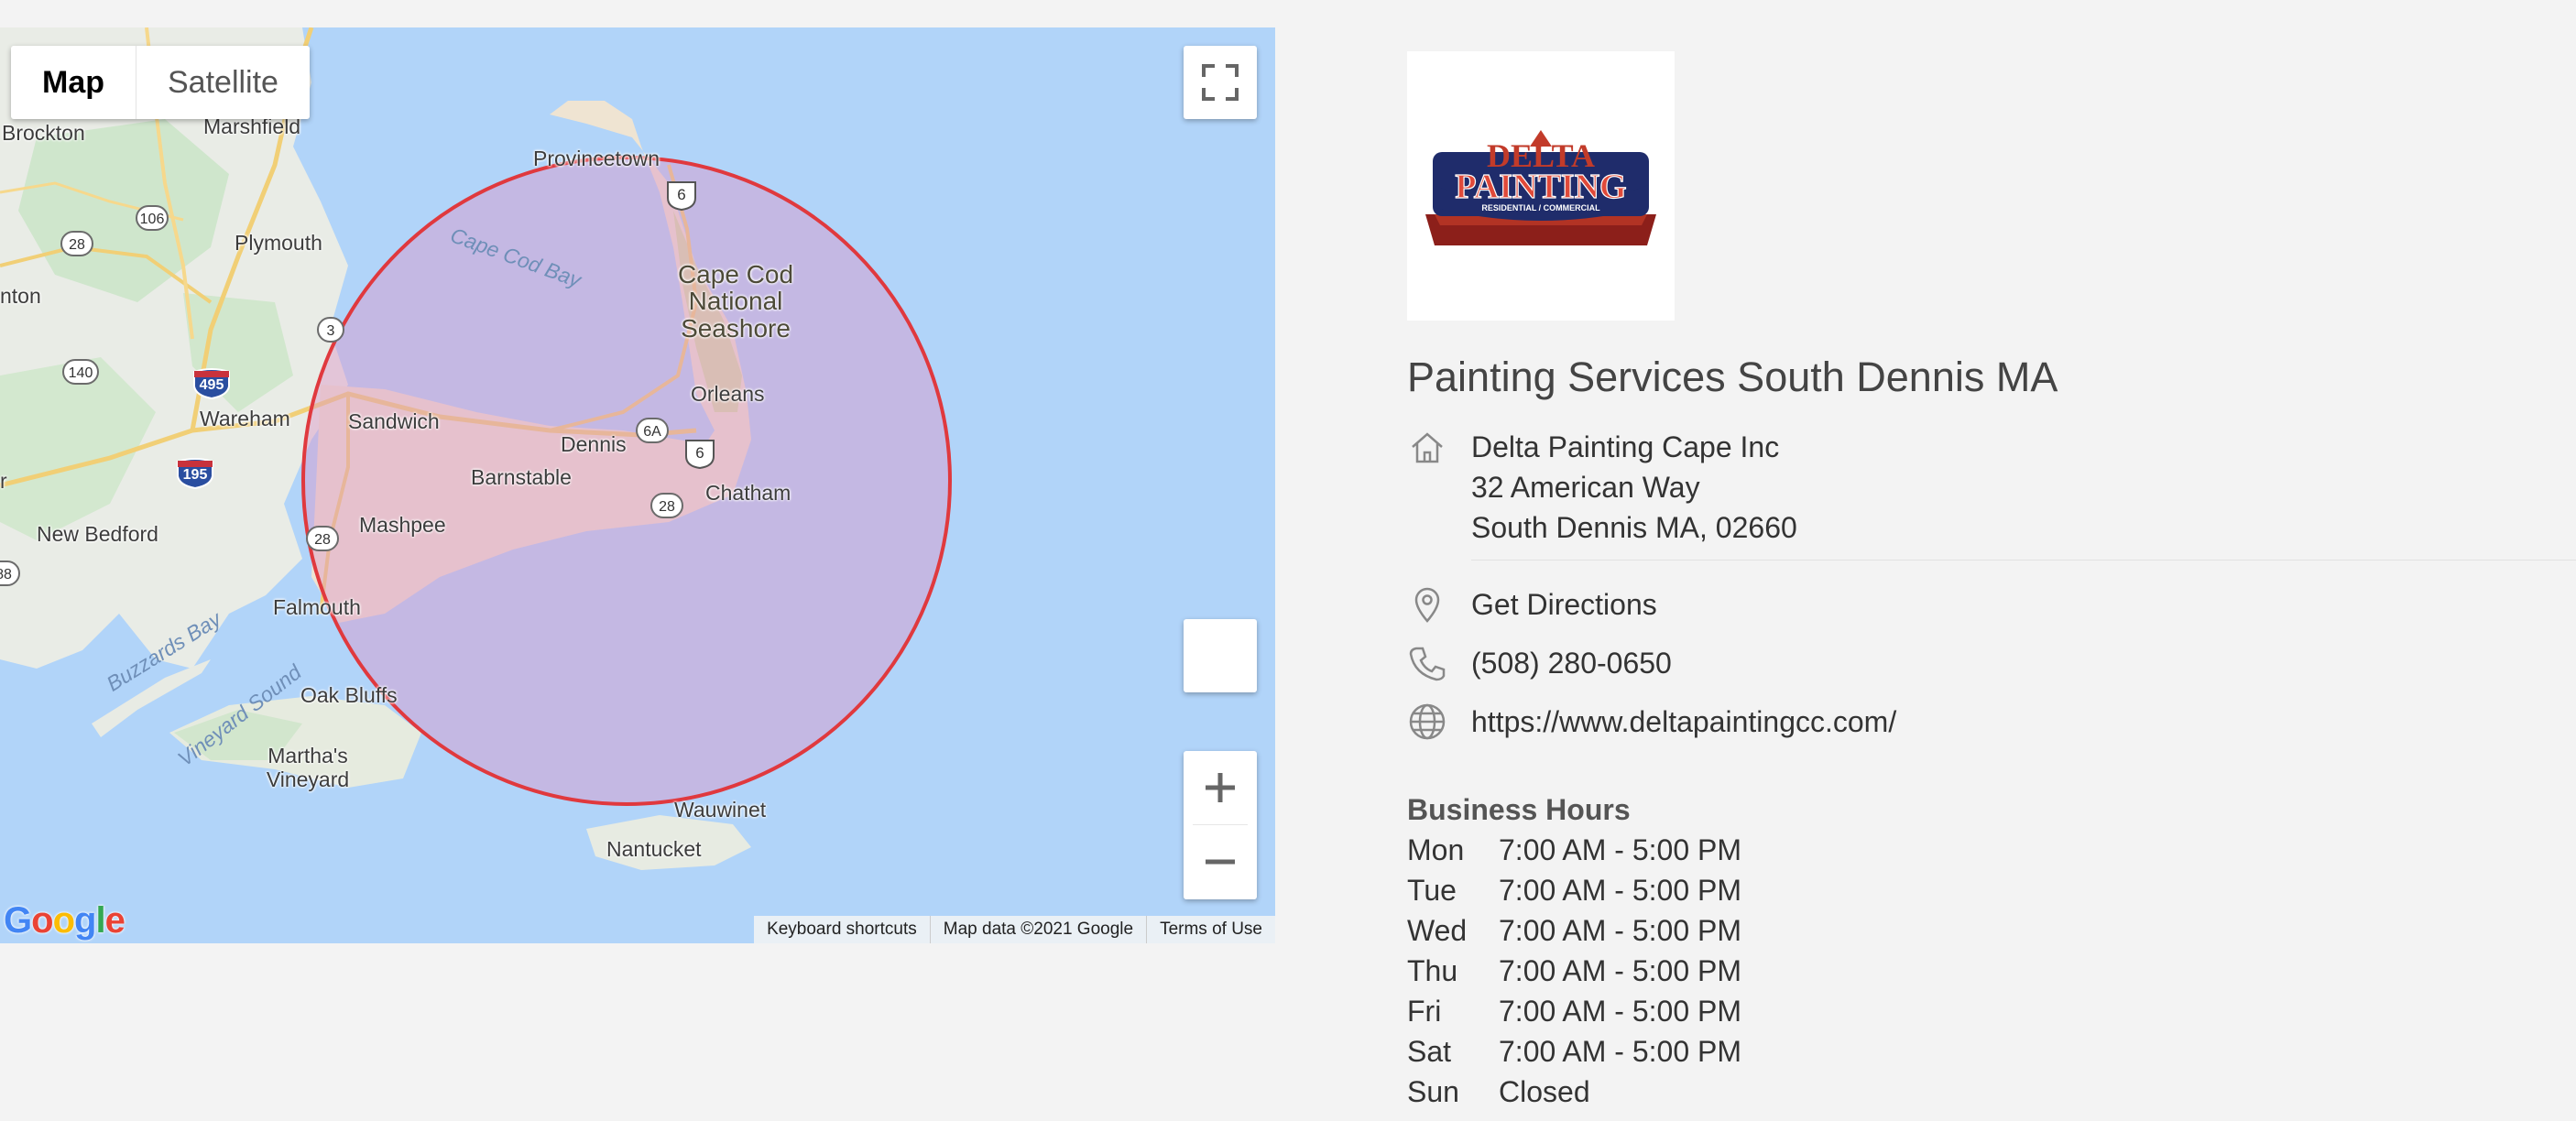  What do you see at coordinates (1433, 1091) in the screenshot?
I see `hours-day: Sun` at bounding box center [1433, 1091].